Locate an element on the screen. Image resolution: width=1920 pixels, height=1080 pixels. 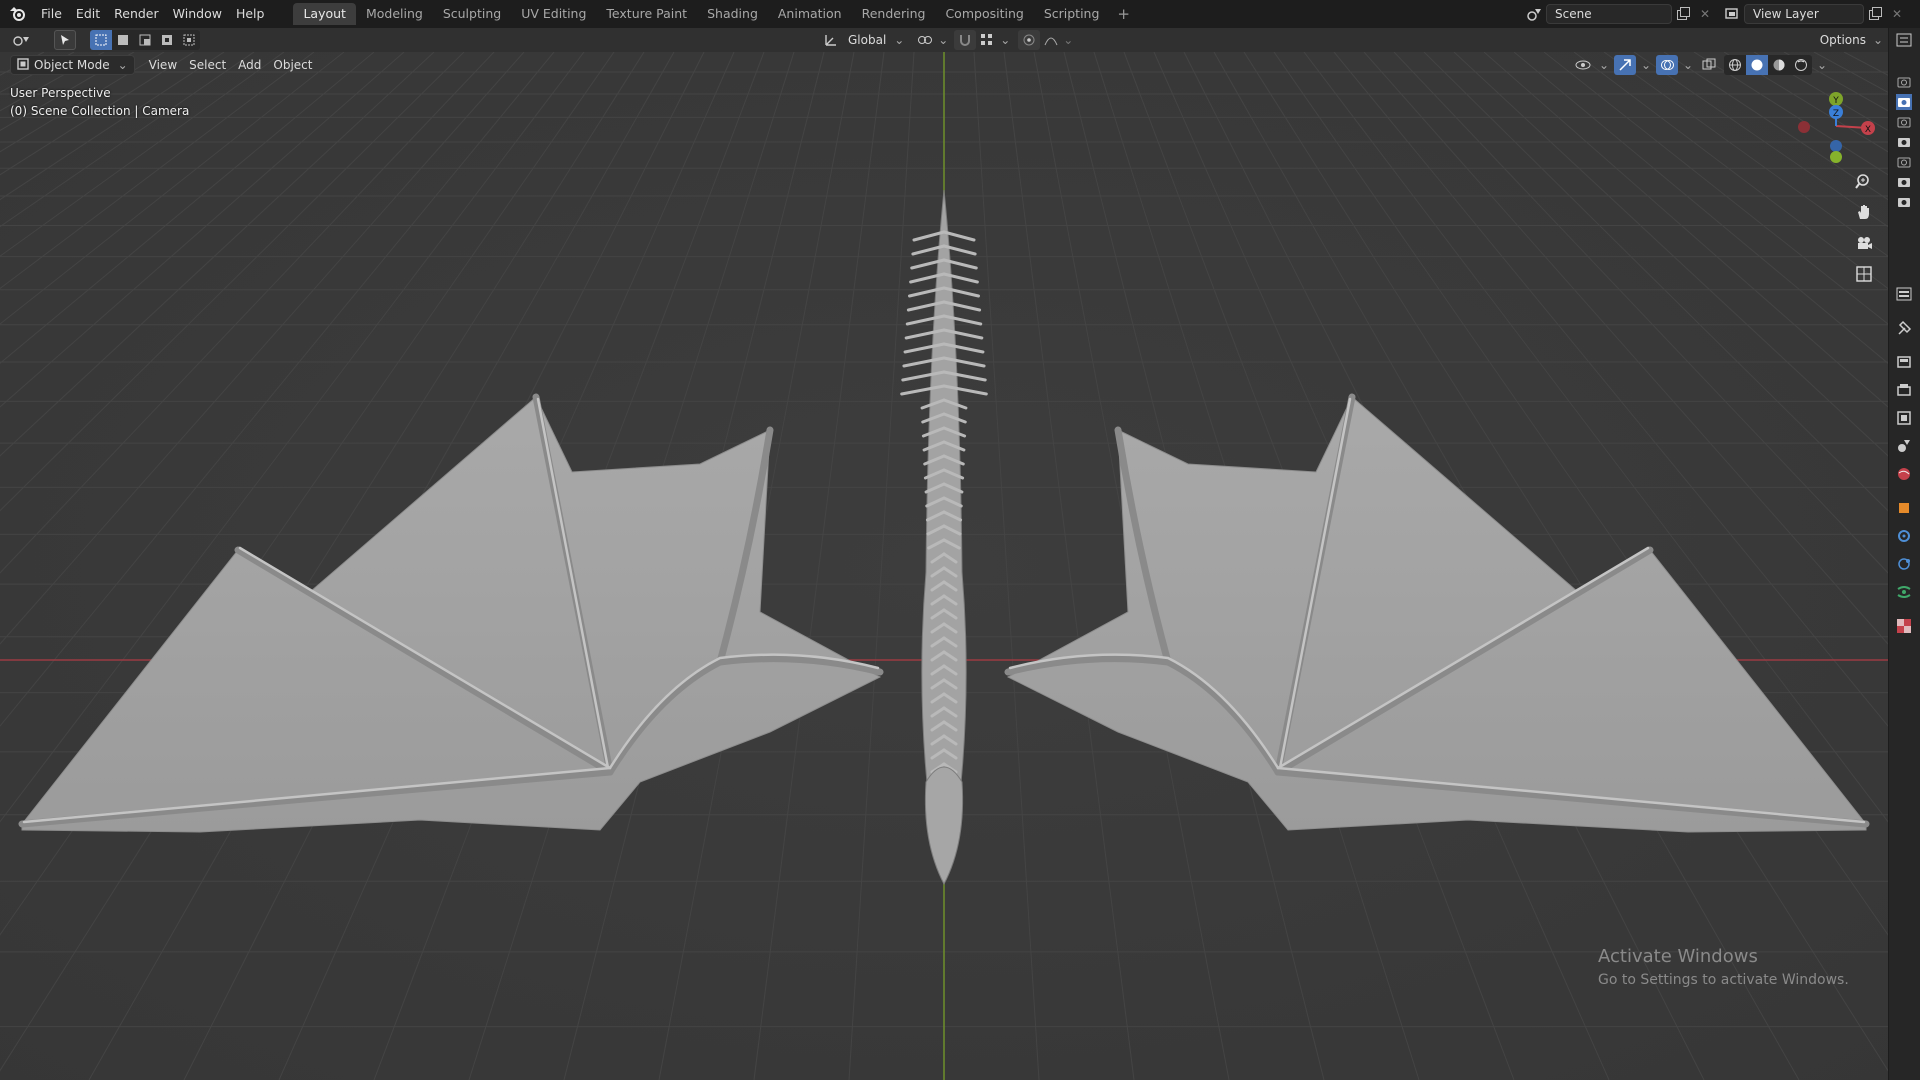
falloff-icon is located at coordinates (1051, 40).